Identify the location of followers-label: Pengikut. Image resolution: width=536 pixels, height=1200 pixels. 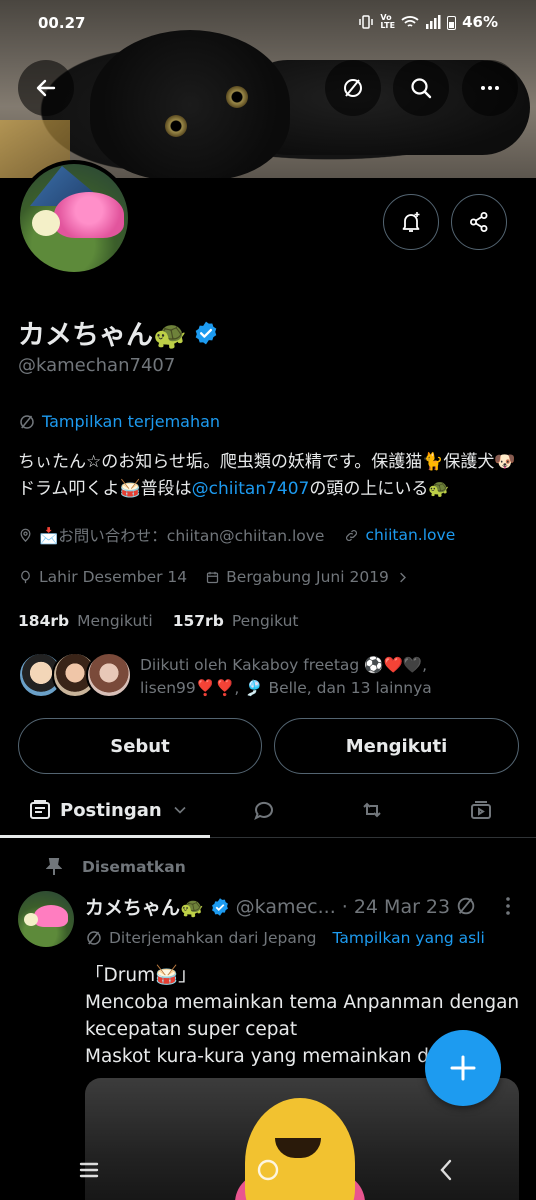
(265, 621).